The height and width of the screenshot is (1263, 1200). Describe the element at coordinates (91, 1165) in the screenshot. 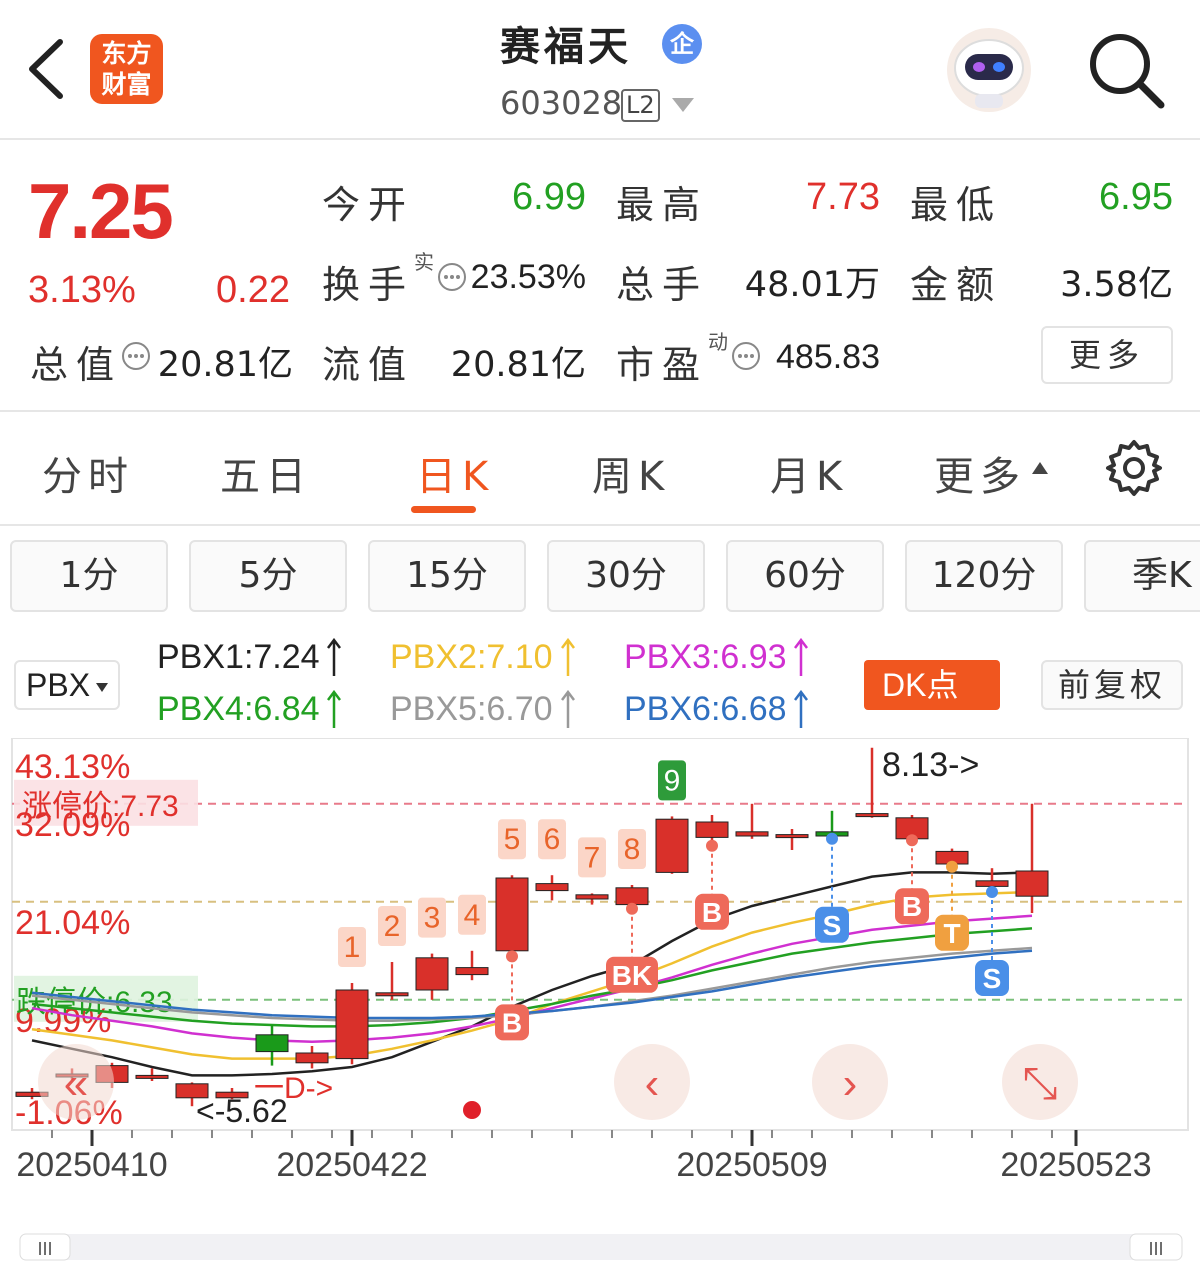

I see `x-axis-label: 20250410` at that location.